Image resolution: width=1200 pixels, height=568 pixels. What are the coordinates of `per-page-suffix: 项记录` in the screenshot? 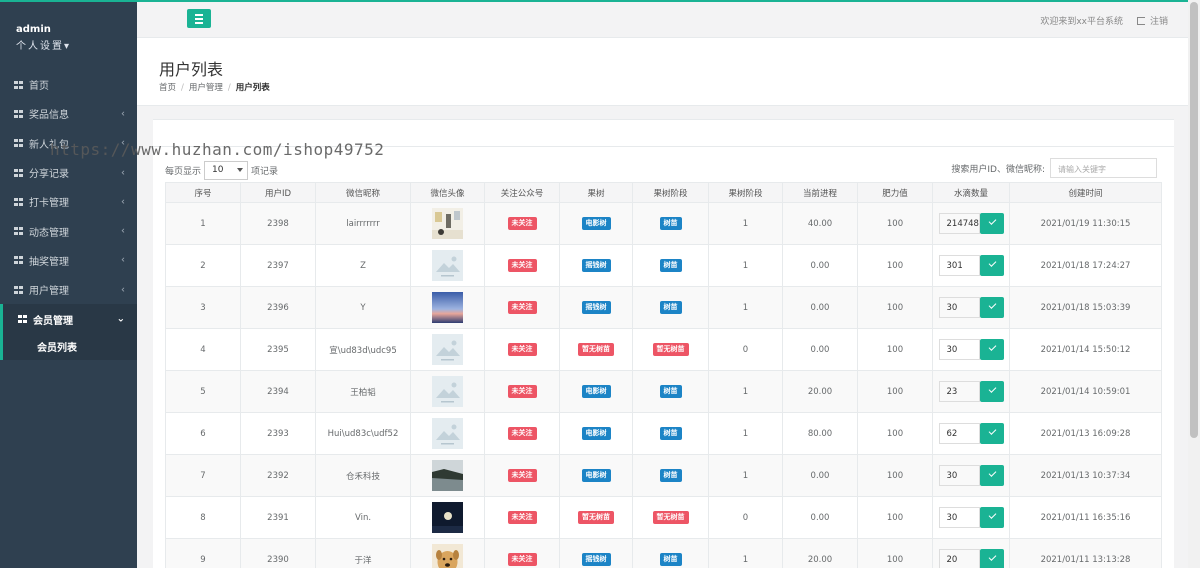 It's located at (265, 172).